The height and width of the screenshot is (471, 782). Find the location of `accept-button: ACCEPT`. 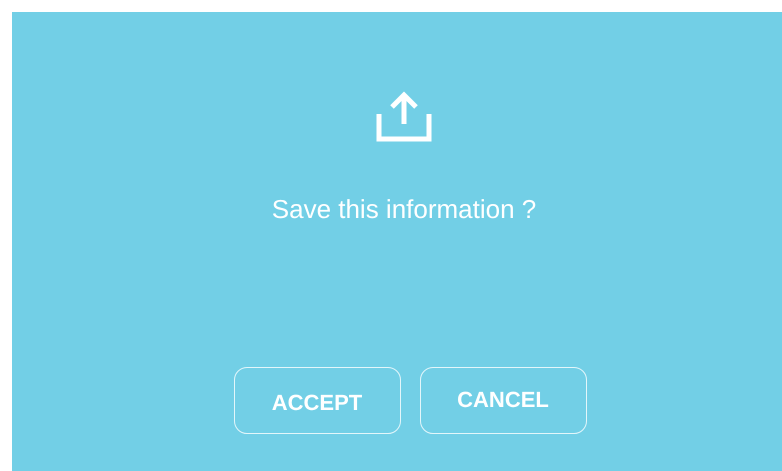

accept-button: ACCEPT is located at coordinates (317, 400).